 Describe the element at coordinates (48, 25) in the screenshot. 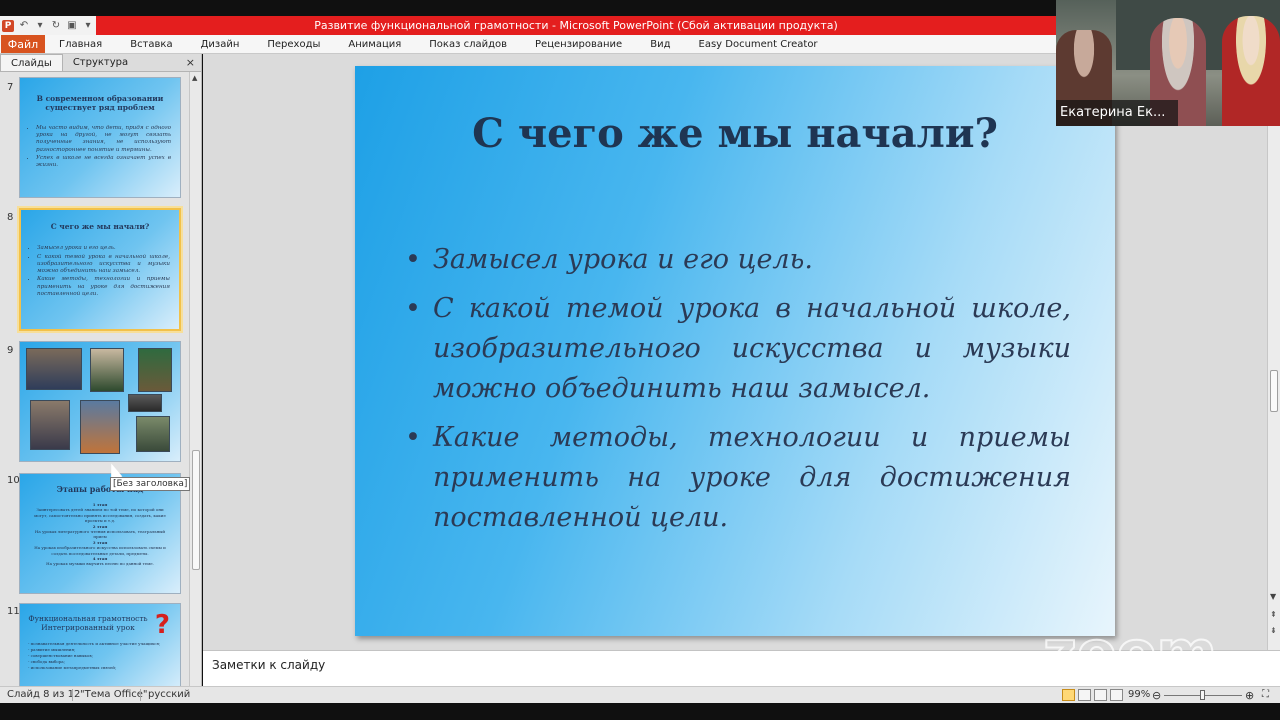

I see `quick-access-toolbar: P ↶ ▾ ↻ ▣ ▾` at that location.